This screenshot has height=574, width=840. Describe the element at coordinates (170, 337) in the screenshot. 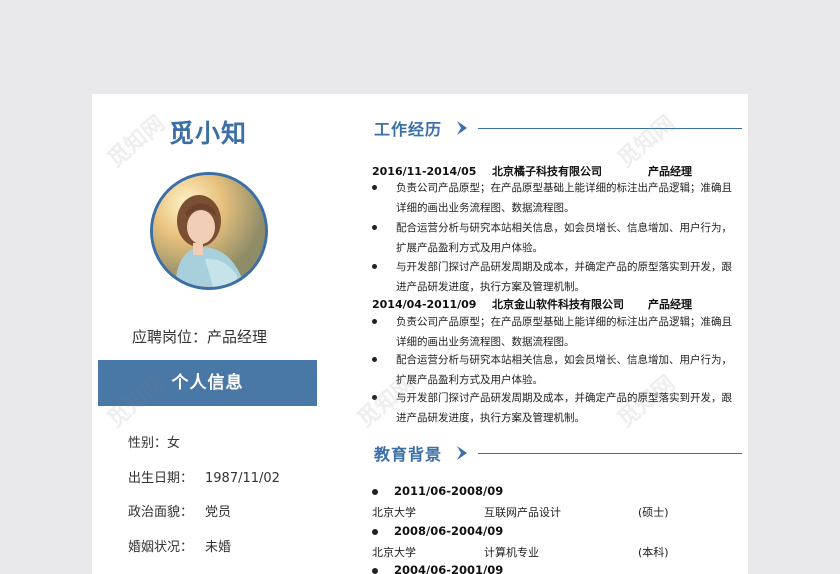

I see `position-label: 应聘岗位：` at that location.